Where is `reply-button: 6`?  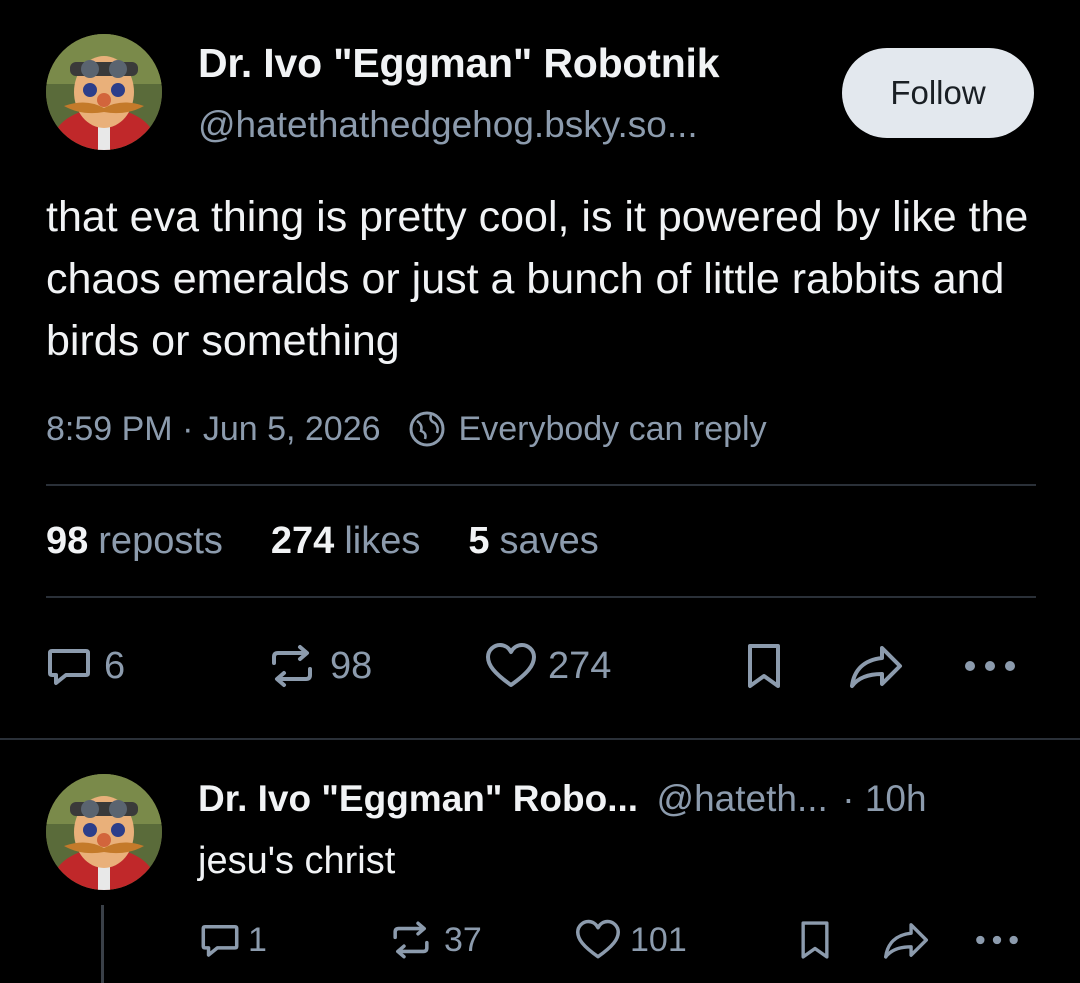 reply-button: 6 is located at coordinates (84, 666).